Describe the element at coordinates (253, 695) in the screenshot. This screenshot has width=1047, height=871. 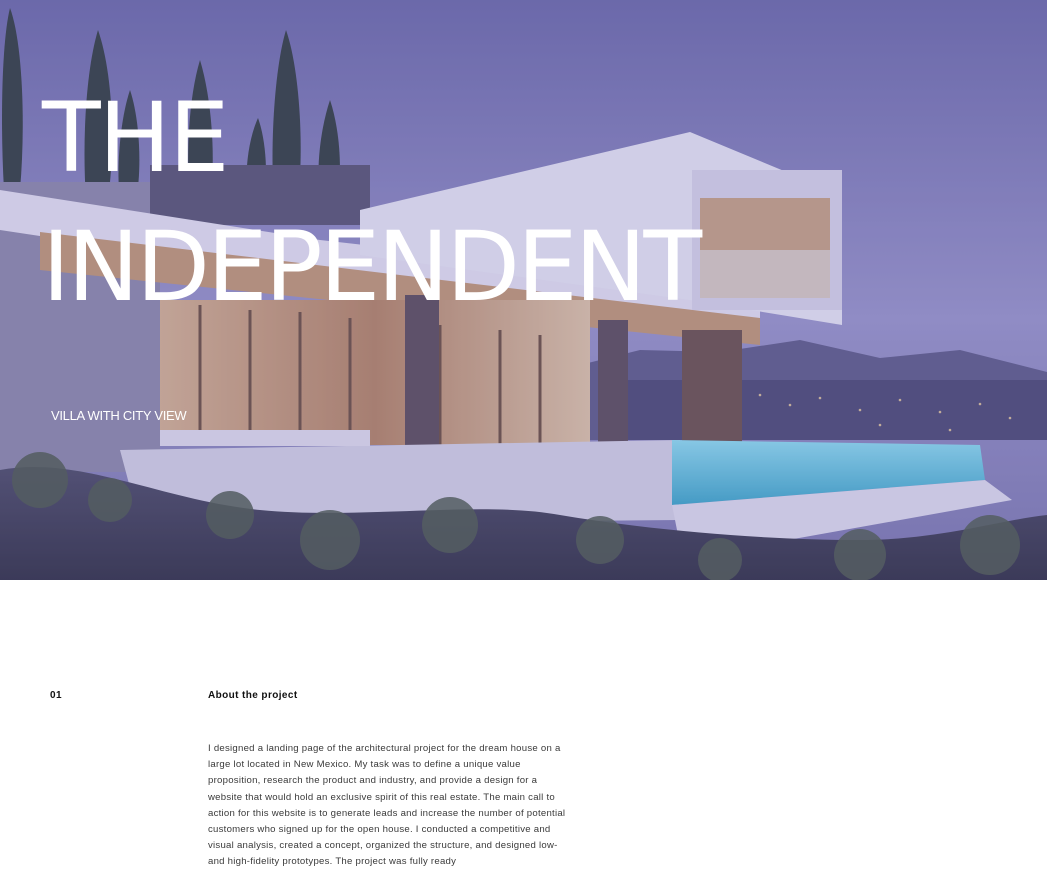
I see `section-heading: About the project` at that location.